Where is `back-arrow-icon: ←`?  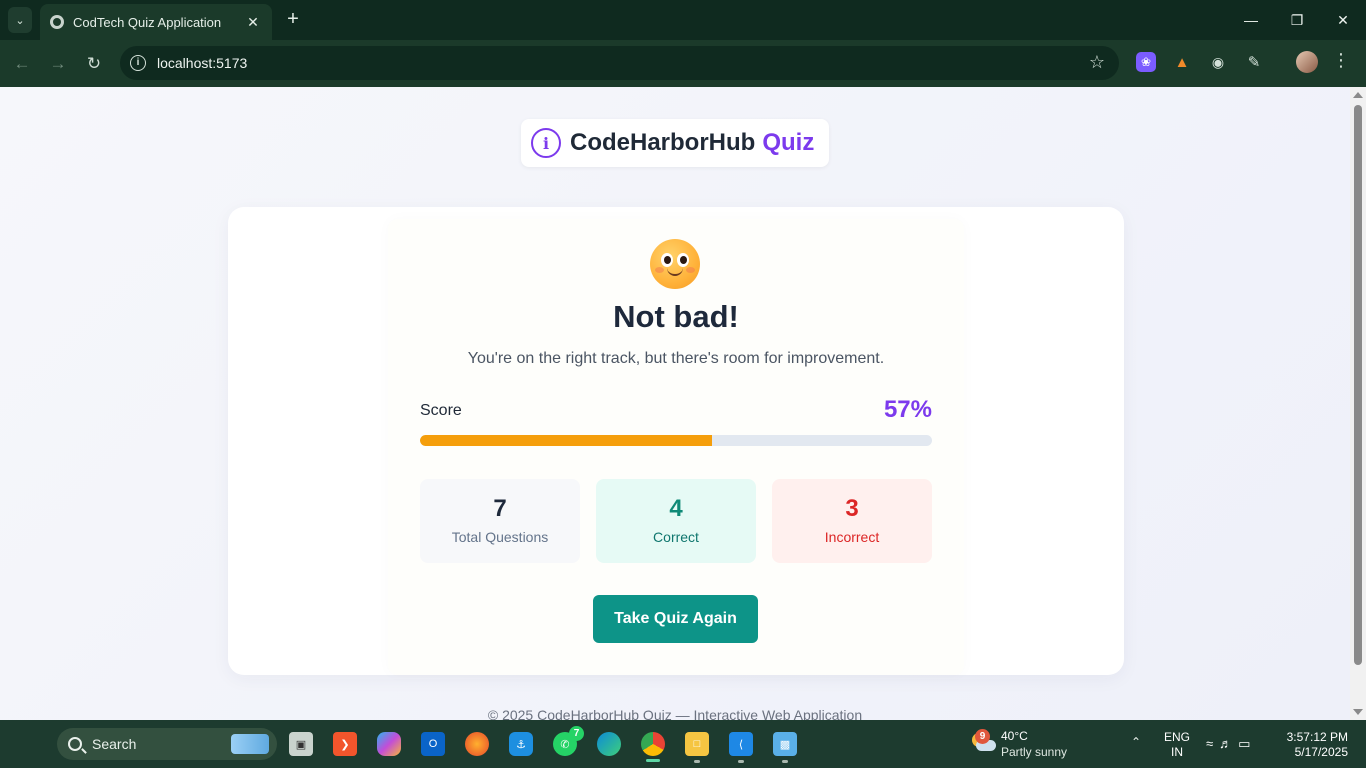 back-arrow-icon: ← is located at coordinates (22, 64).